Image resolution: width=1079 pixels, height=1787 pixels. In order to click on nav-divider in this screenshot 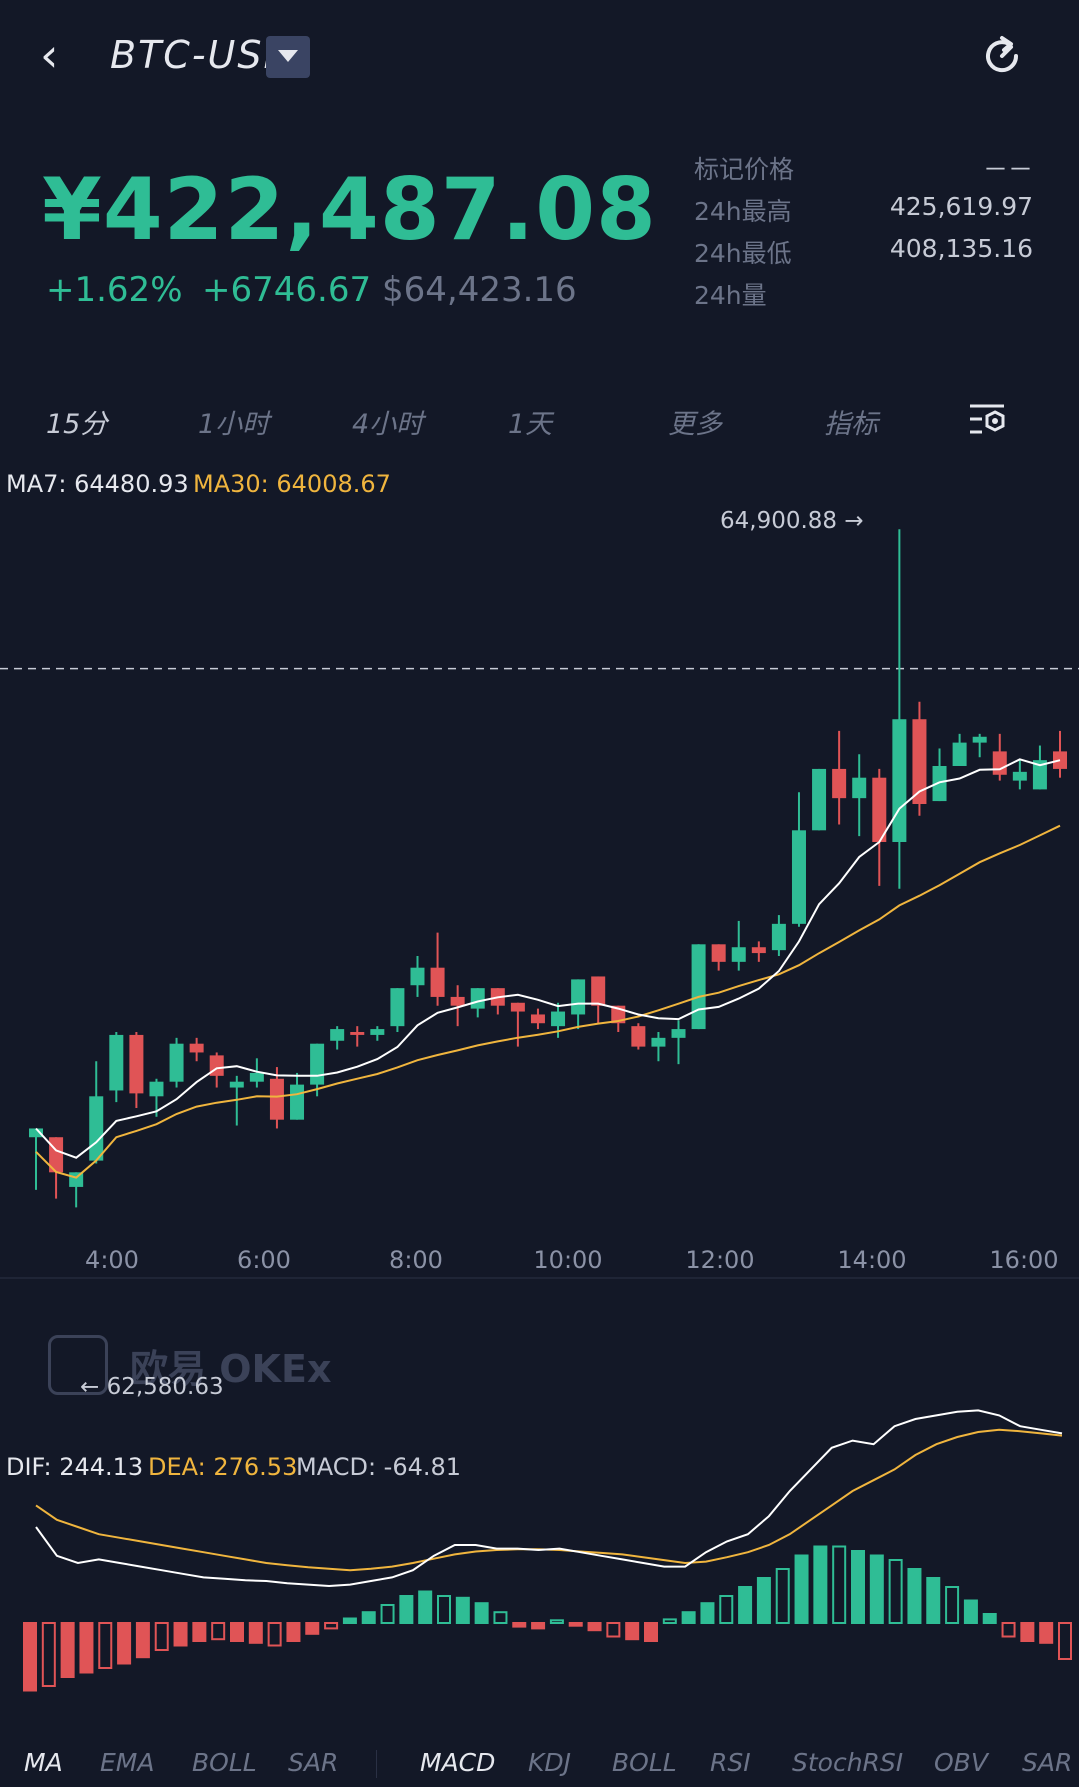, I will do `click(376, 1764)`.